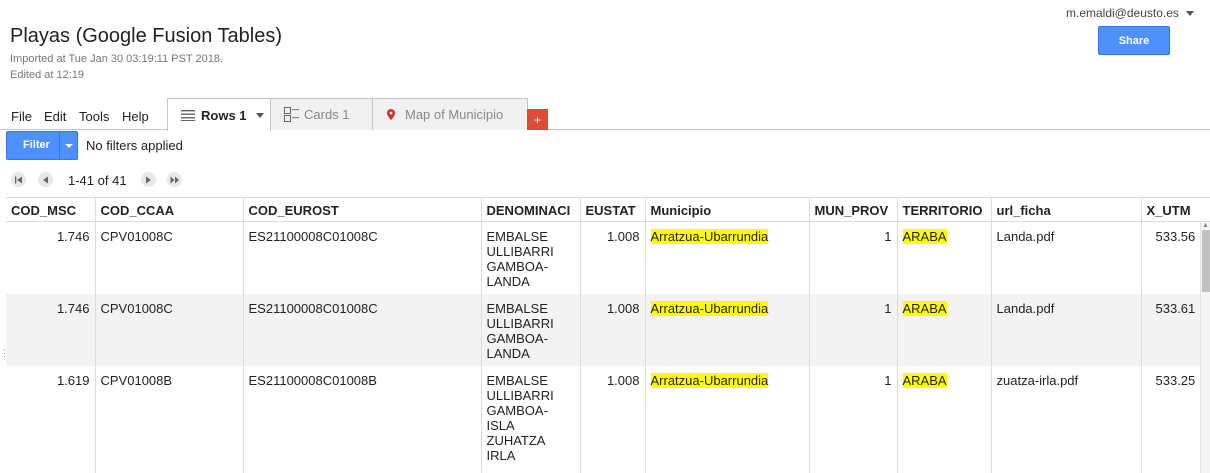 The height and width of the screenshot is (473, 1210). I want to click on column-header: COD_EUROST, so click(362, 209).